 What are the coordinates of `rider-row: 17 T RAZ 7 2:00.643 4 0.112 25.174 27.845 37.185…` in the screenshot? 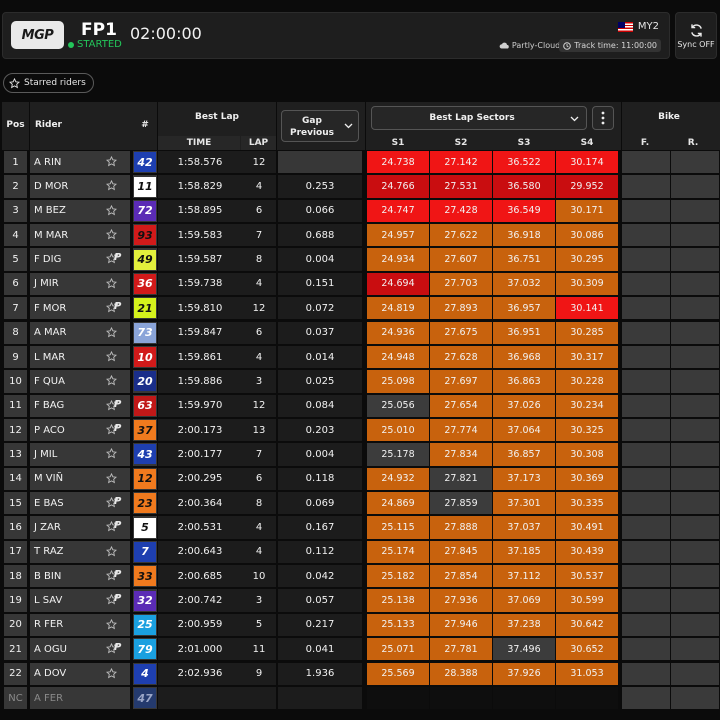 It's located at (360, 552).